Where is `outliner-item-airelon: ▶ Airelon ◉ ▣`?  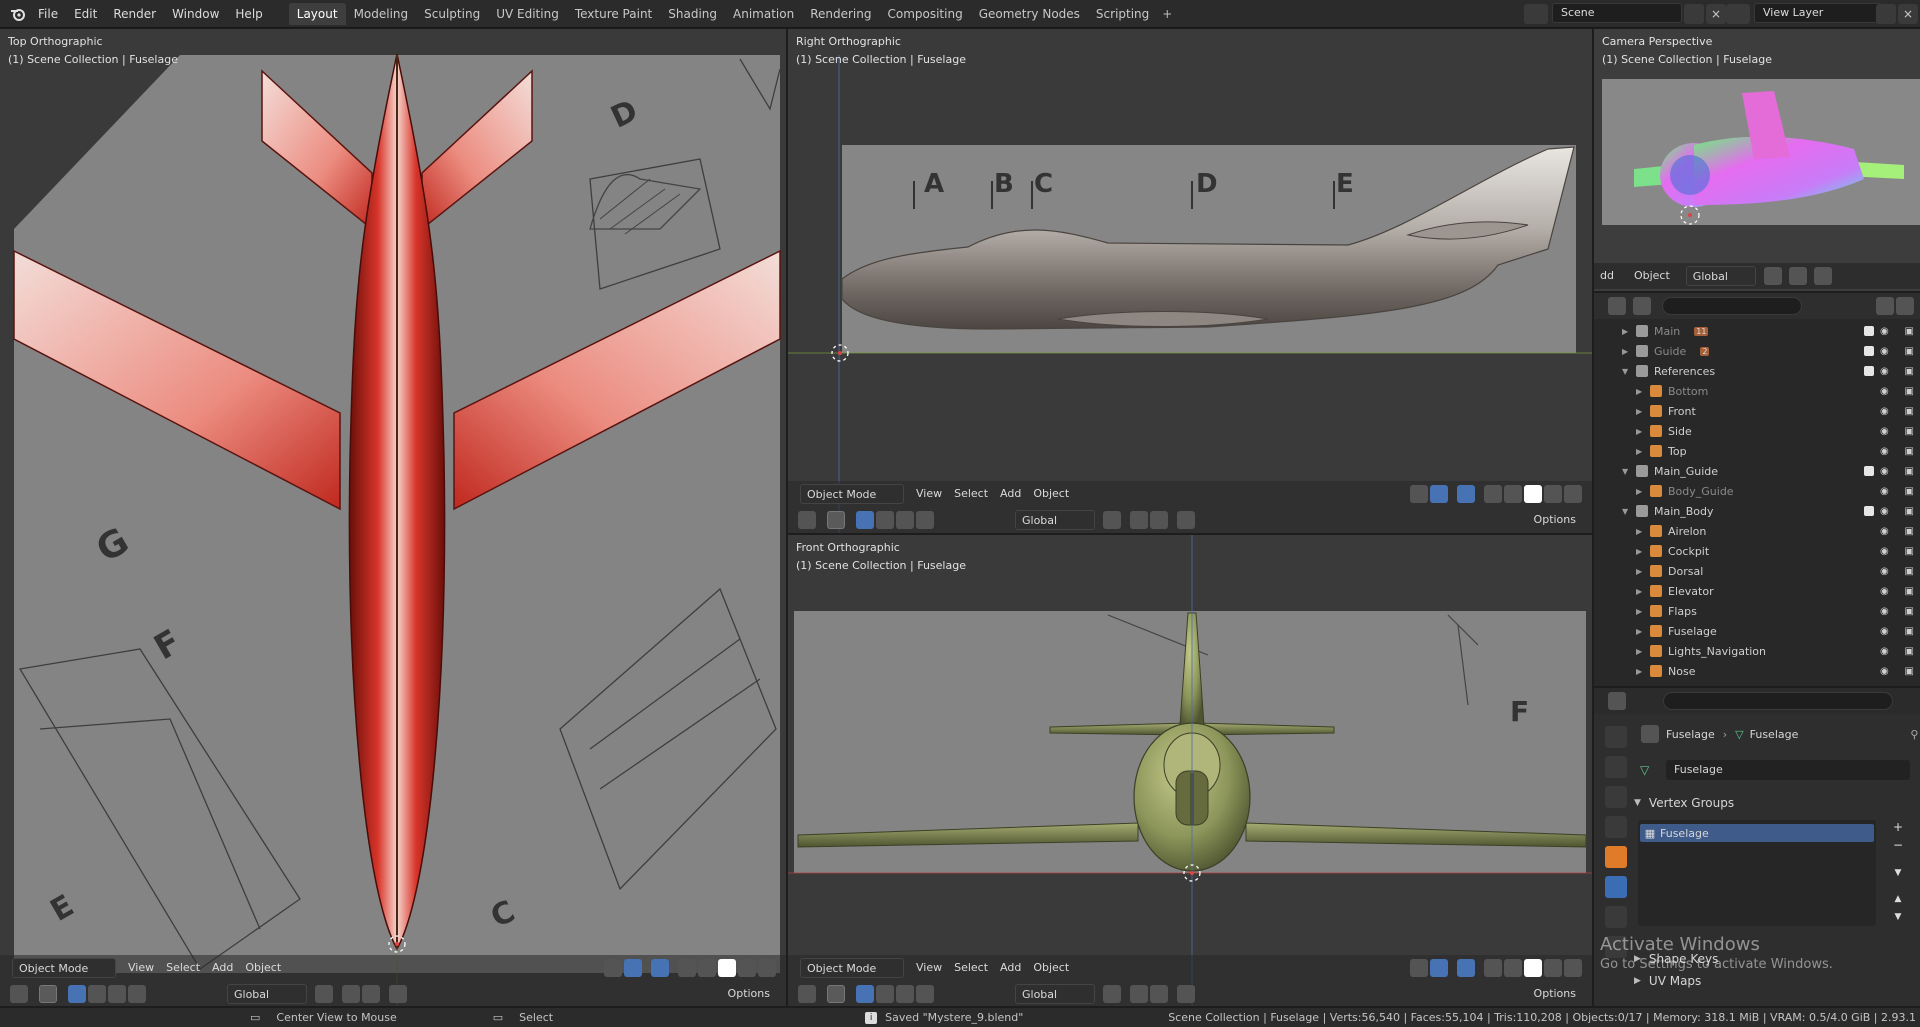 outliner-item-airelon: ▶ Airelon ◉ ▣ is located at coordinates (1757, 531).